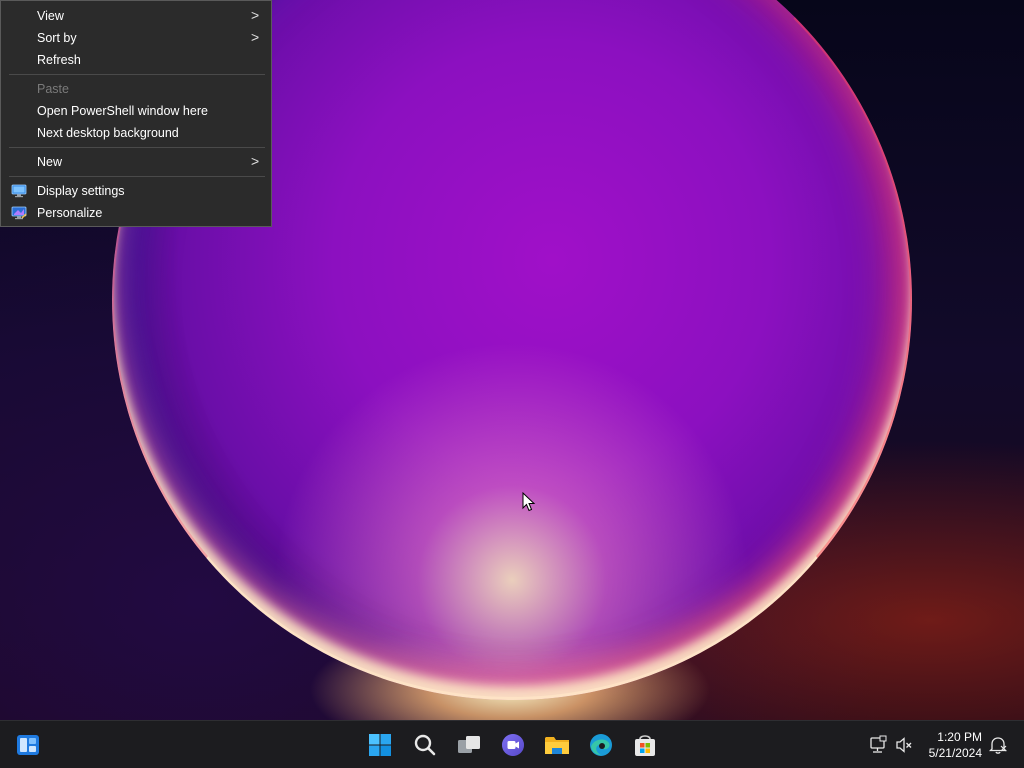 This screenshot has width=1024, height=768. What do you see at coordinates (57, 38) in the screenshot?
I see `menu-item-label: Sort by` at bounding box center [57, 38].